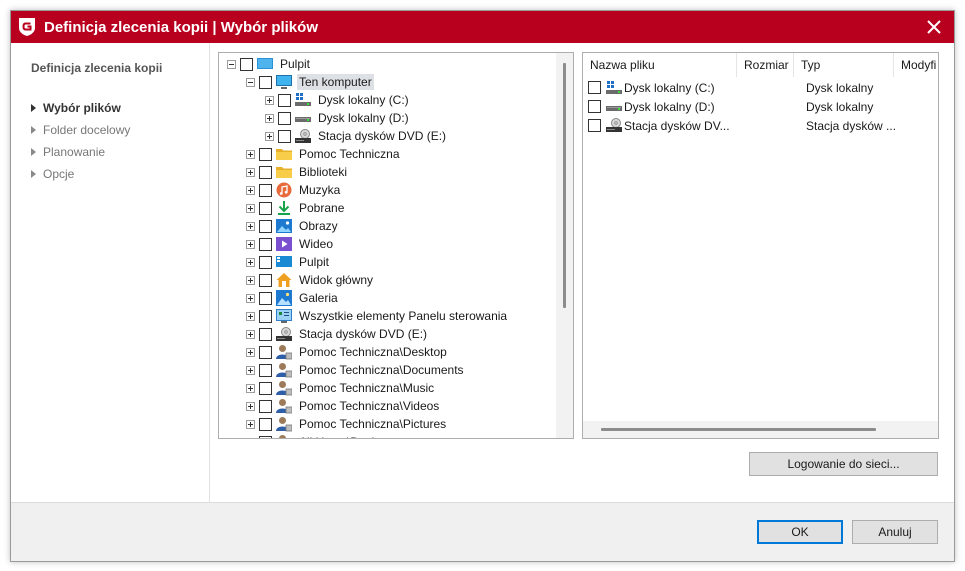 The image size is (965, 571). Describe the element at coordinates (290, 244) in the screenshot. I see `tree-item: Wideo` at that location.